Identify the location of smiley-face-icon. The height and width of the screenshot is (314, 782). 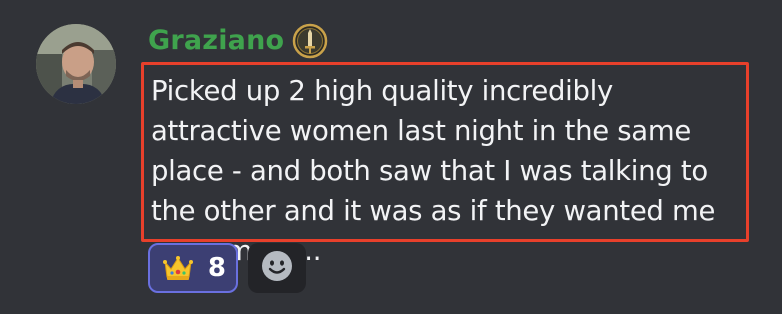
(277, 268).